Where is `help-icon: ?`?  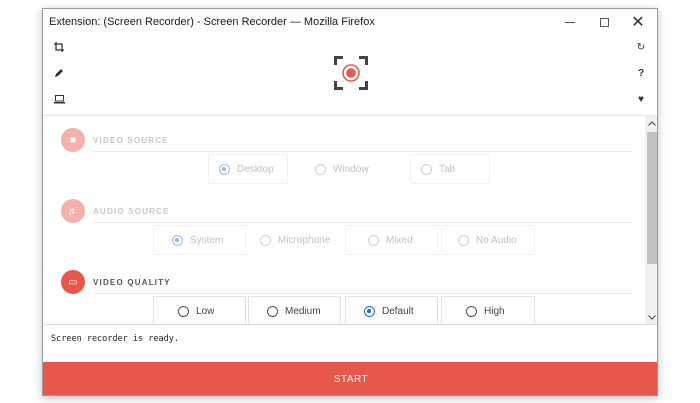
help-icon: ? is located at coordinates (641, 73).